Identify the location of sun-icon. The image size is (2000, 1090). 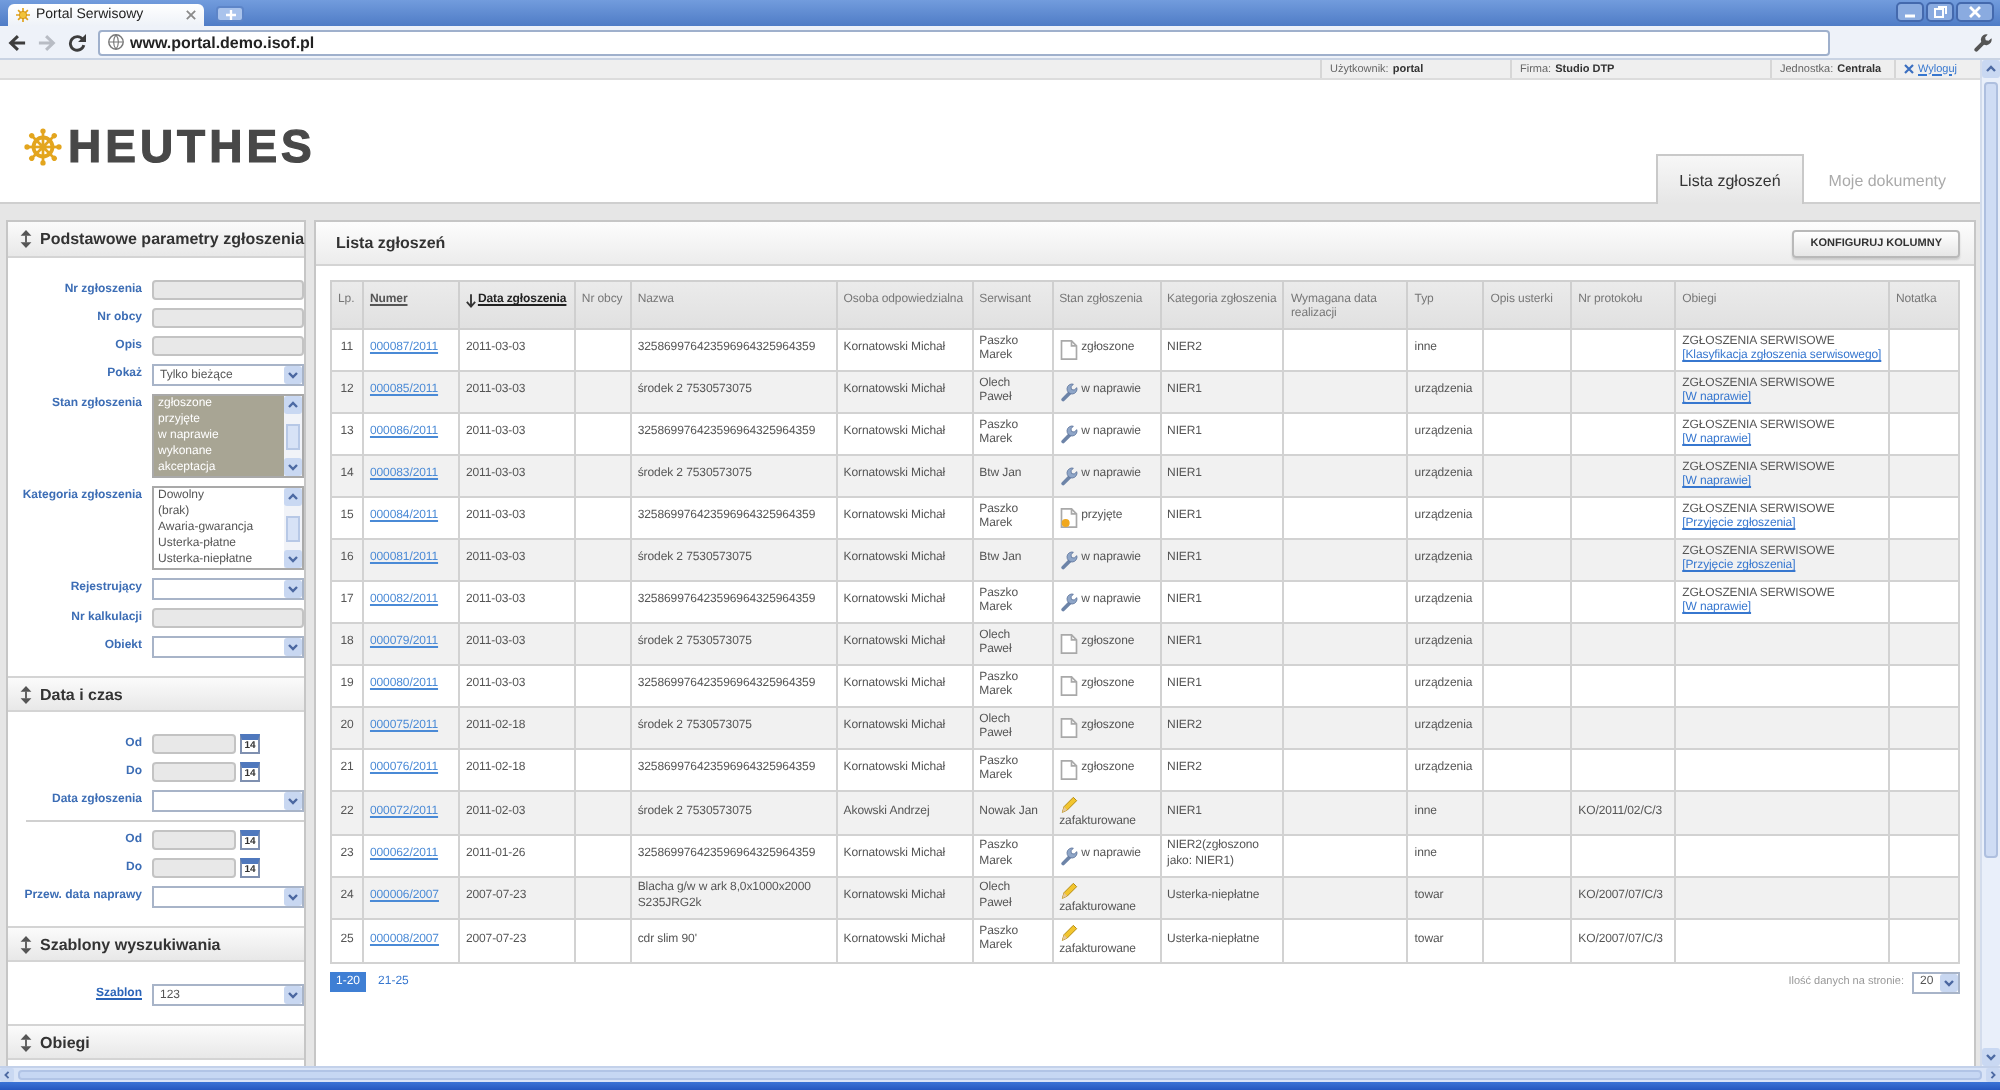
(23, 15).